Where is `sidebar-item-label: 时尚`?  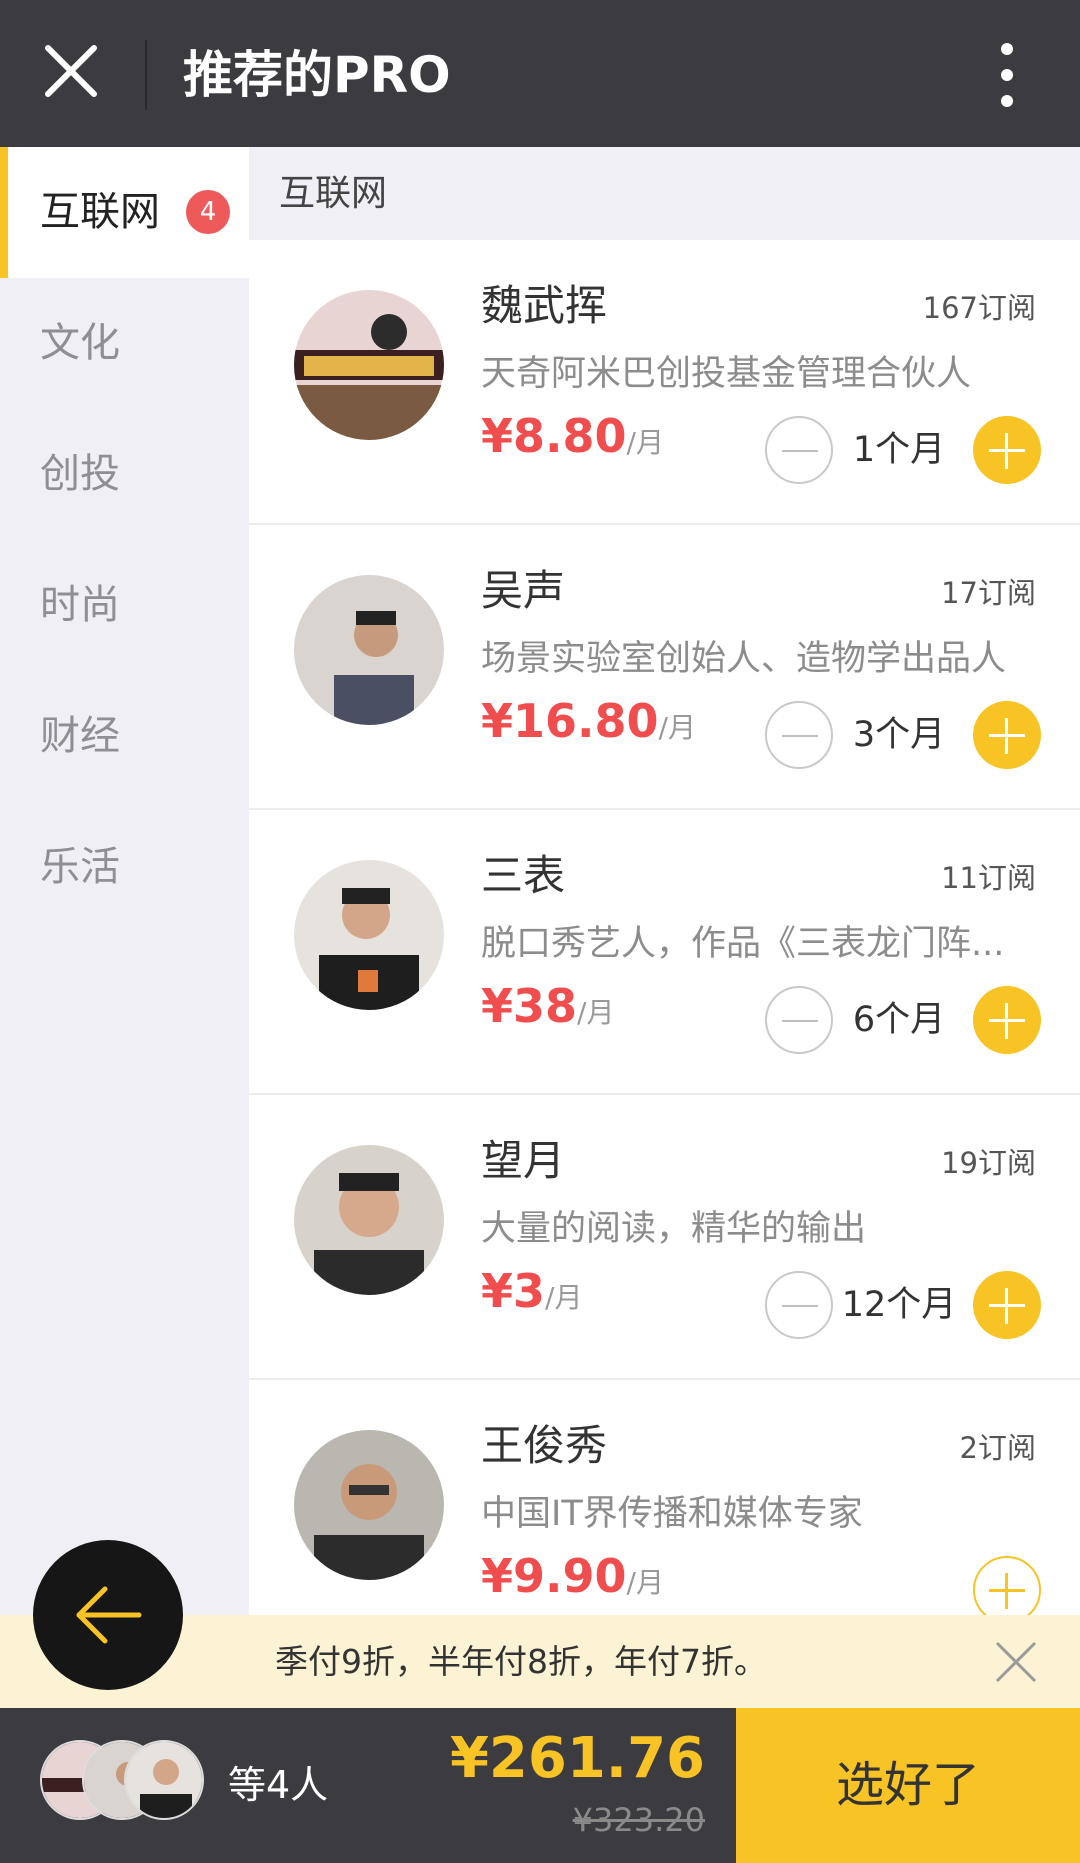
sidebar-item-label: 时尚 is located at coordinates (80, 605).